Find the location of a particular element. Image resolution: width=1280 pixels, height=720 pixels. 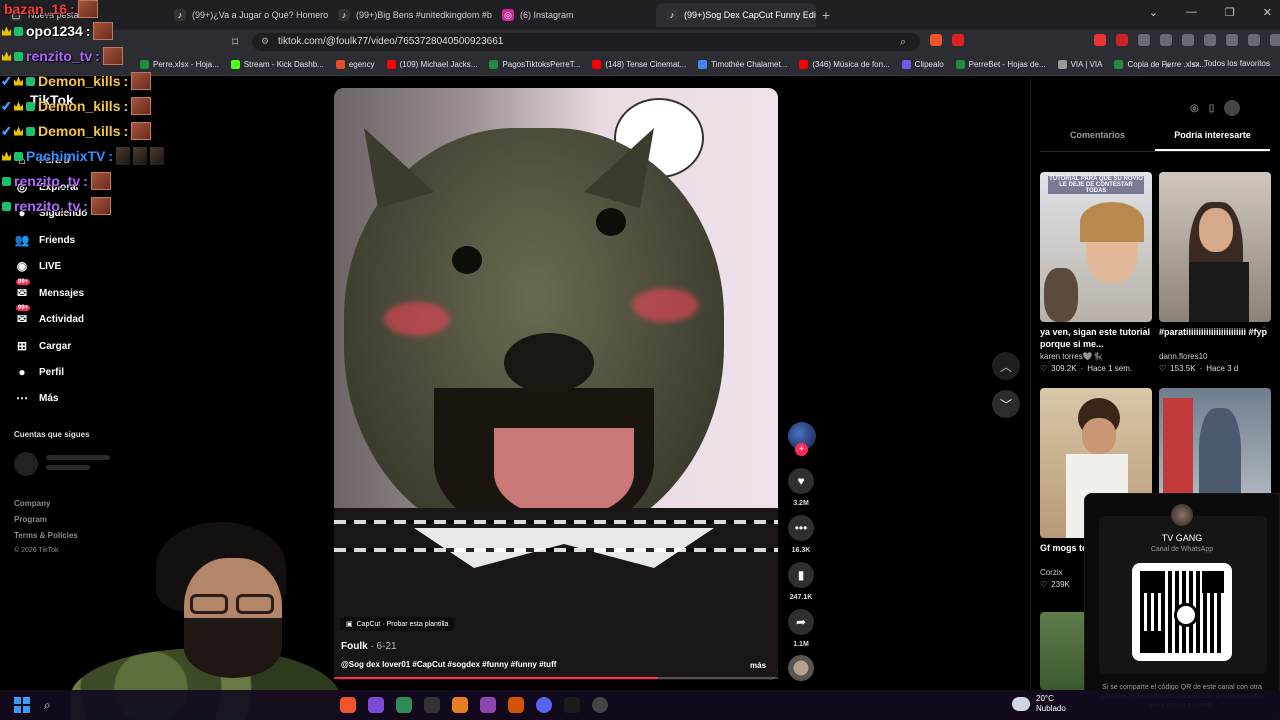

app-grid-icon is located at coordinates (376, 705).